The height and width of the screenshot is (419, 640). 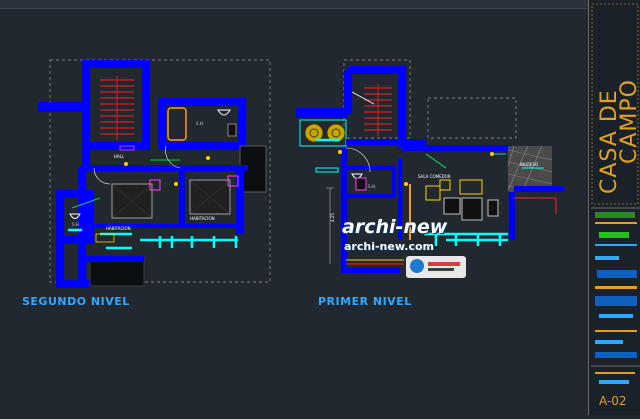 What do you see at coordinates (119, 156) in the screenshot?
I see `room-label-hall: HALL` at bounding box center [119, 156].